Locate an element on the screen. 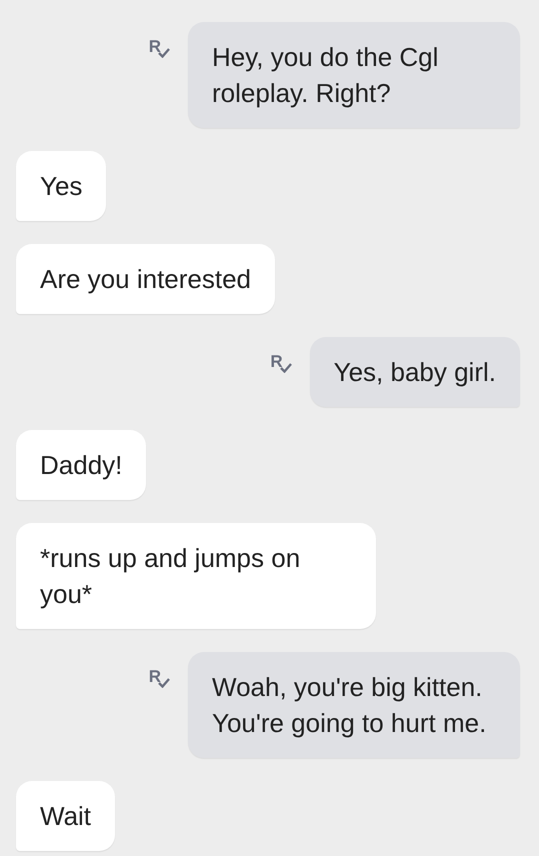 The width and height of the screenshot is (539, 856). received-message: Are you interested is located at coordinates (146, 279).